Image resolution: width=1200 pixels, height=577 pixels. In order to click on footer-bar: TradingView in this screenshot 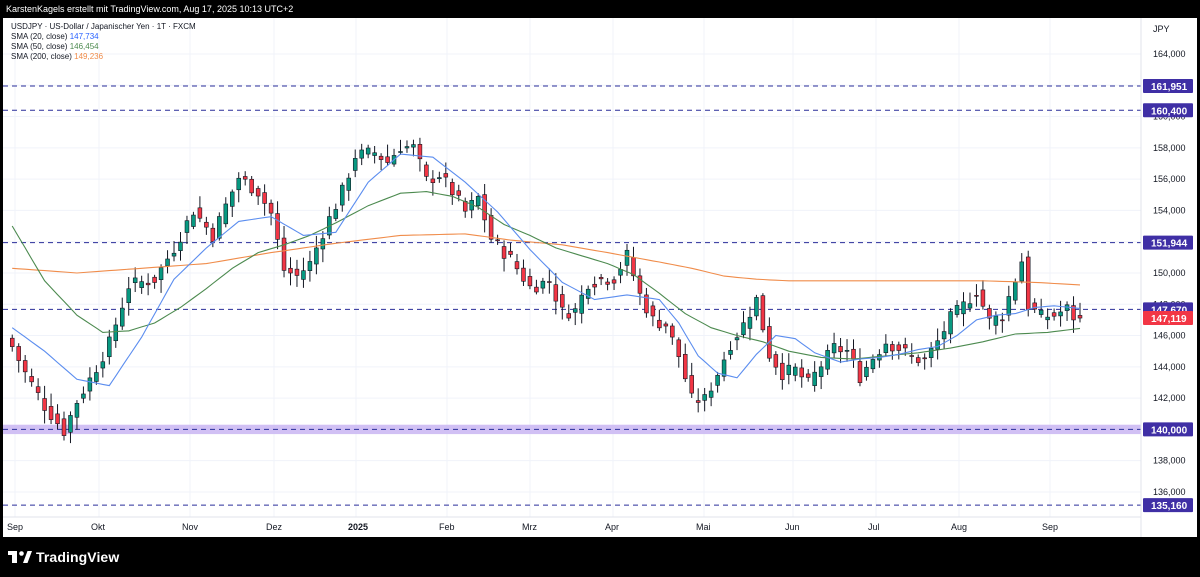, I will do `click(600, 557)`.